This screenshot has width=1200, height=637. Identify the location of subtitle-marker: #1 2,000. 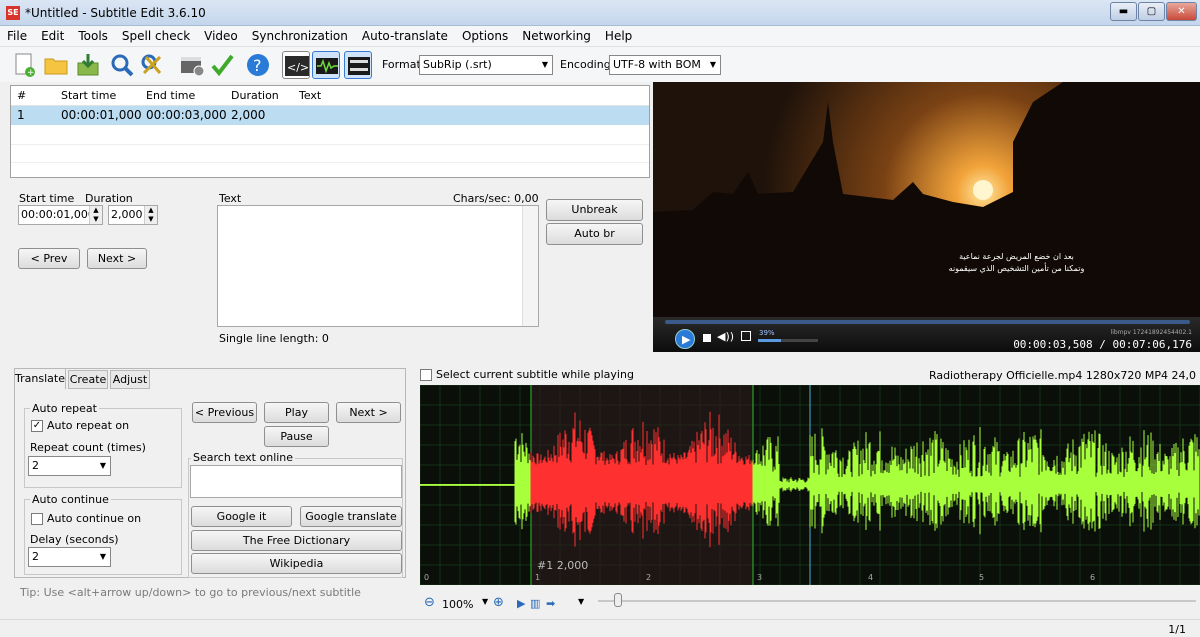
(562, 565).